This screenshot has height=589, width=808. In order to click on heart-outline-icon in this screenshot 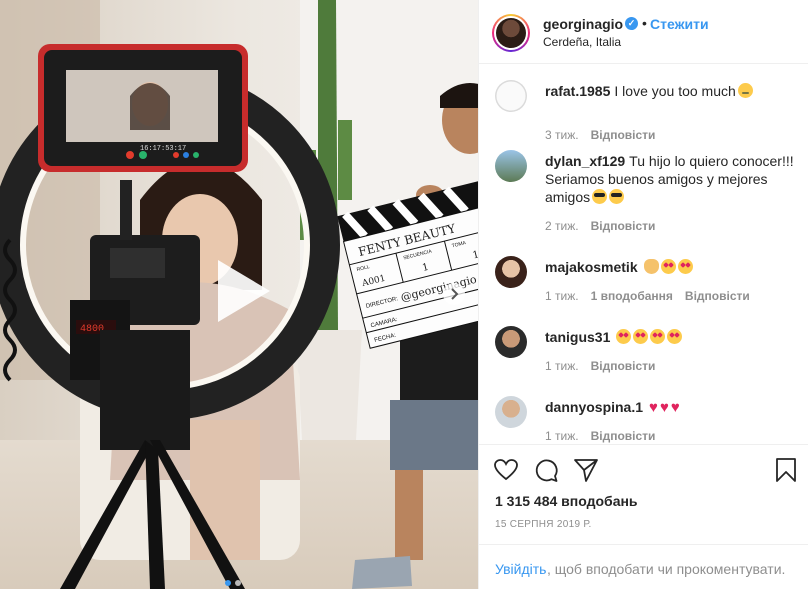, I will do `click(506, 470)`.